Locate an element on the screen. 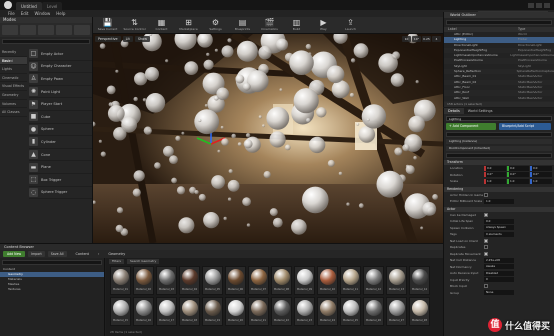  tab-details: Details is located at coordinates (454, 111).